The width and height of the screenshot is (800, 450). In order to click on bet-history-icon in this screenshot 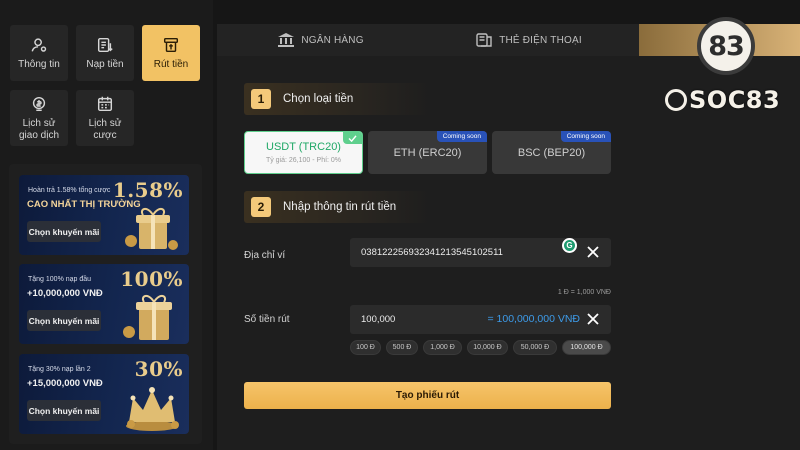, I will do `click(105, 103)`.